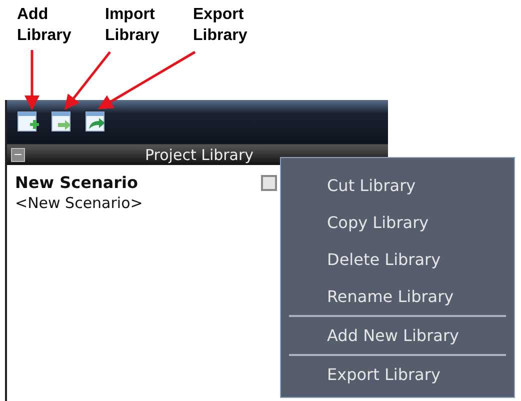 Image resolution: width=521 pixels, height=401 pixels. What do you see at coordinates (397, 222) in the screenshot?
I see `menu-item: Copy Library` at bounding box center [397, 222].